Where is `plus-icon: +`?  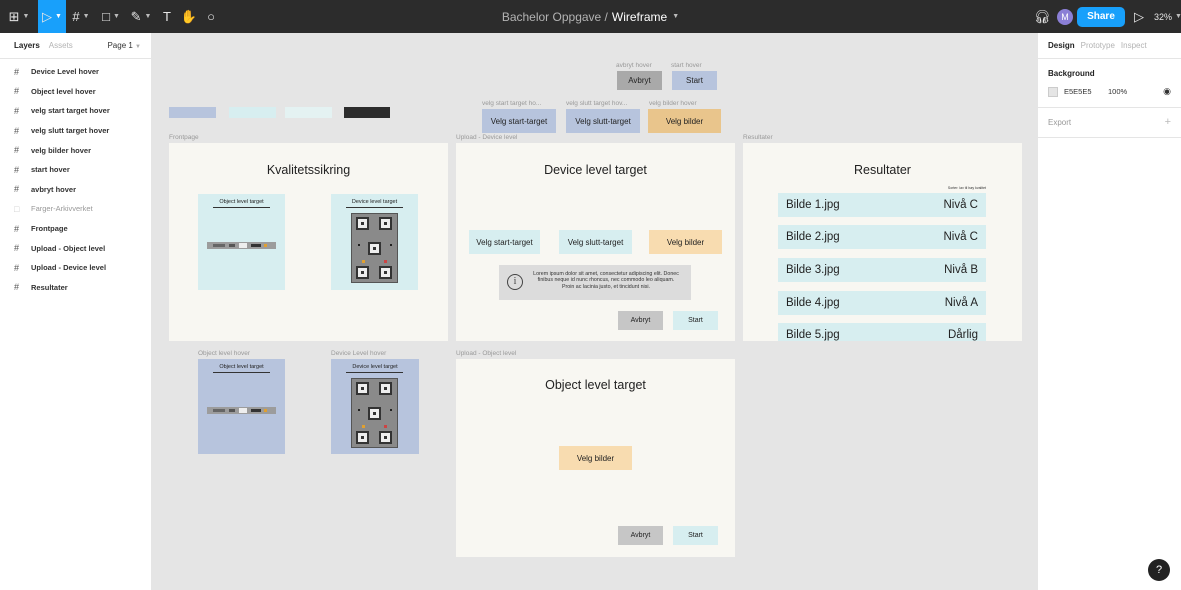 plus-icon: + is located at coordinates (1168, 122).